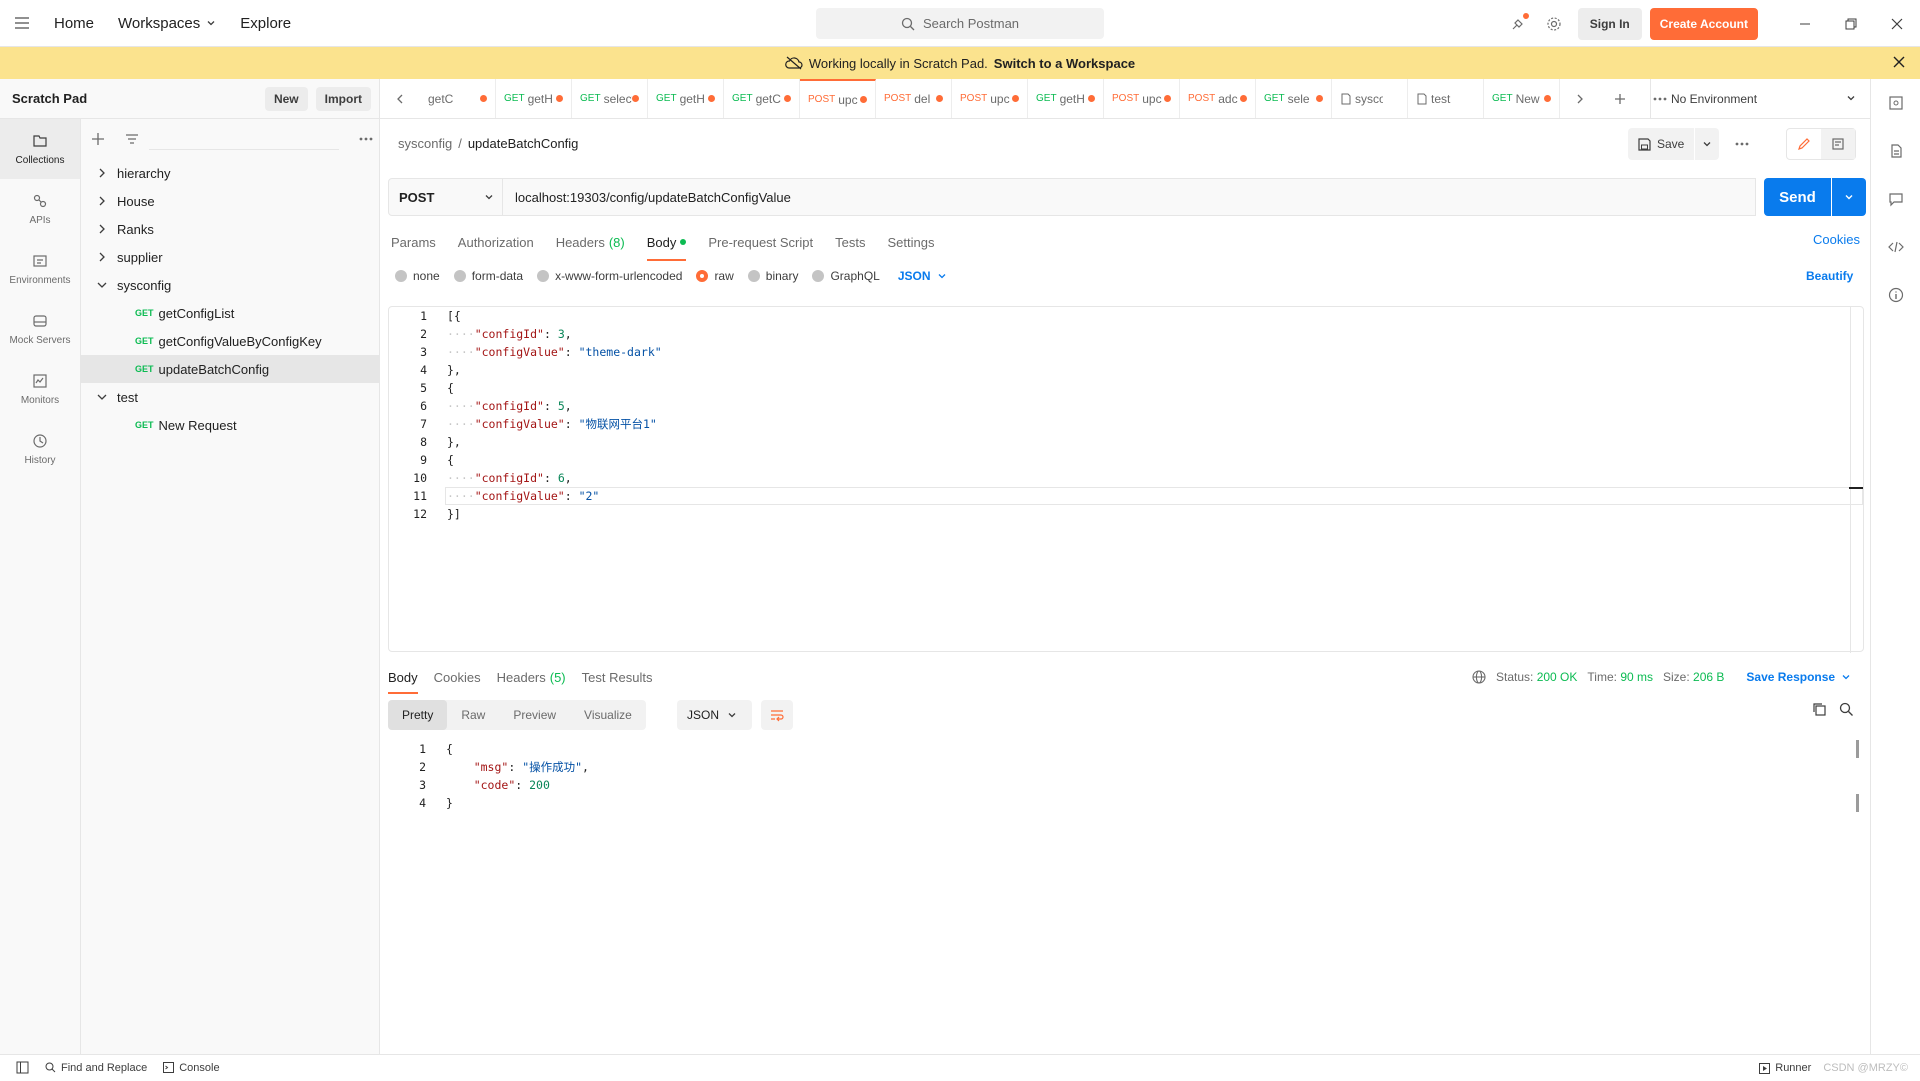 The width and height of the screenshot is (1920, 1081). What do you see at coordinates (191, 1068) in the screenshot?
I see `console-button: Console` at bounding box center [191, 1068].